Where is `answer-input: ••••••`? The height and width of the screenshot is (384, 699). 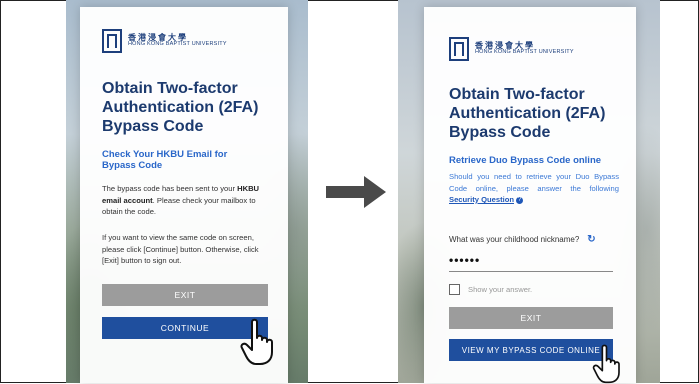
answer-input: •••••• is located at coordinates (464, 260).